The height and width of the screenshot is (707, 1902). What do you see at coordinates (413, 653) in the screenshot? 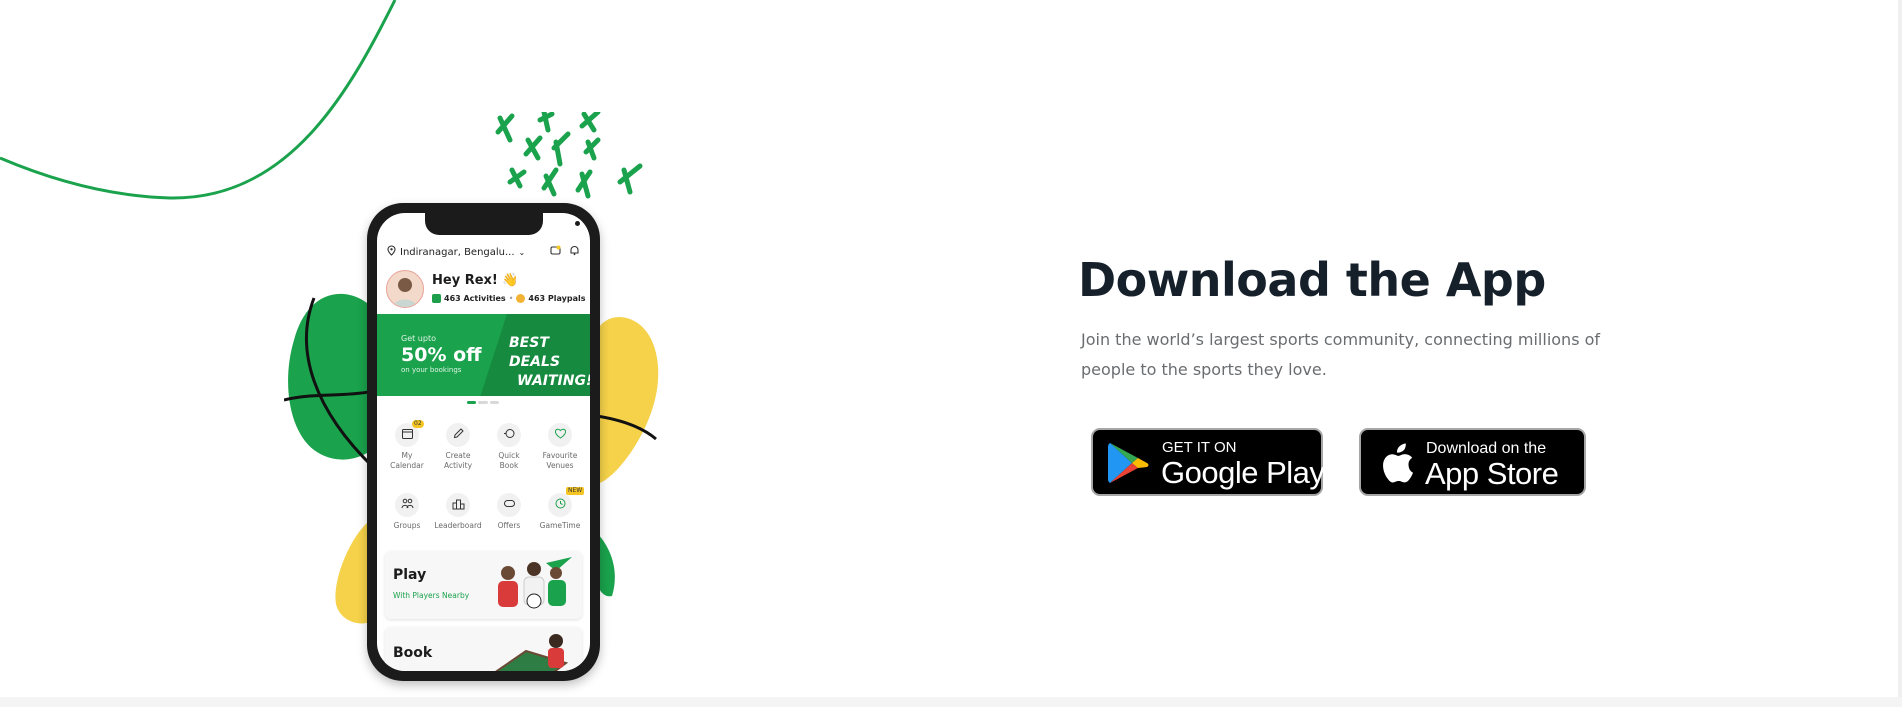
I see `book-card-title: Book` at bounding box center [413, 653].